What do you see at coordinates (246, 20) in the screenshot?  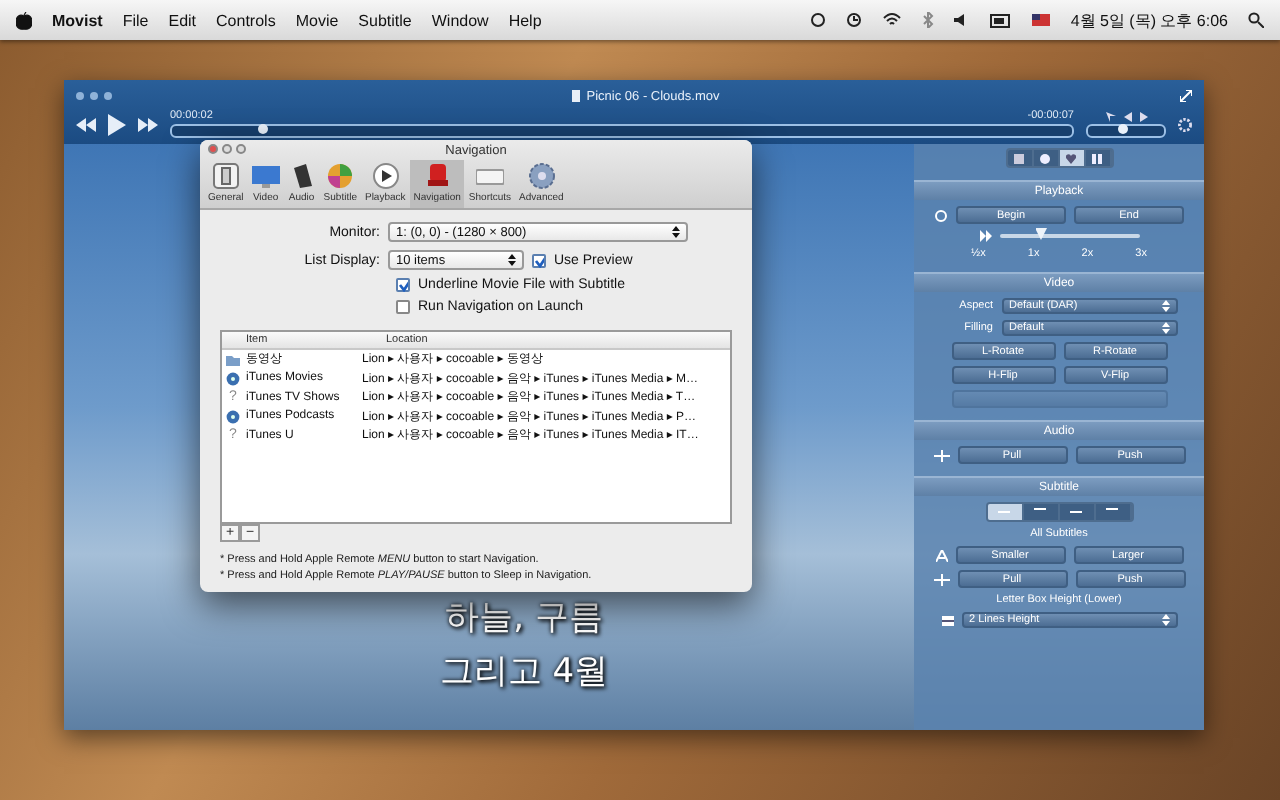 I see `menu-item: Controls` at bounding box center [246, 20].